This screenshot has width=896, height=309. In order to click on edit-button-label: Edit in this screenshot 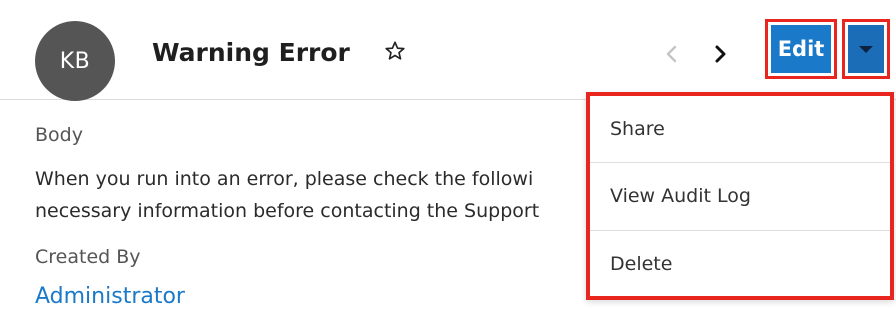, I will do `click(801, 49)`.